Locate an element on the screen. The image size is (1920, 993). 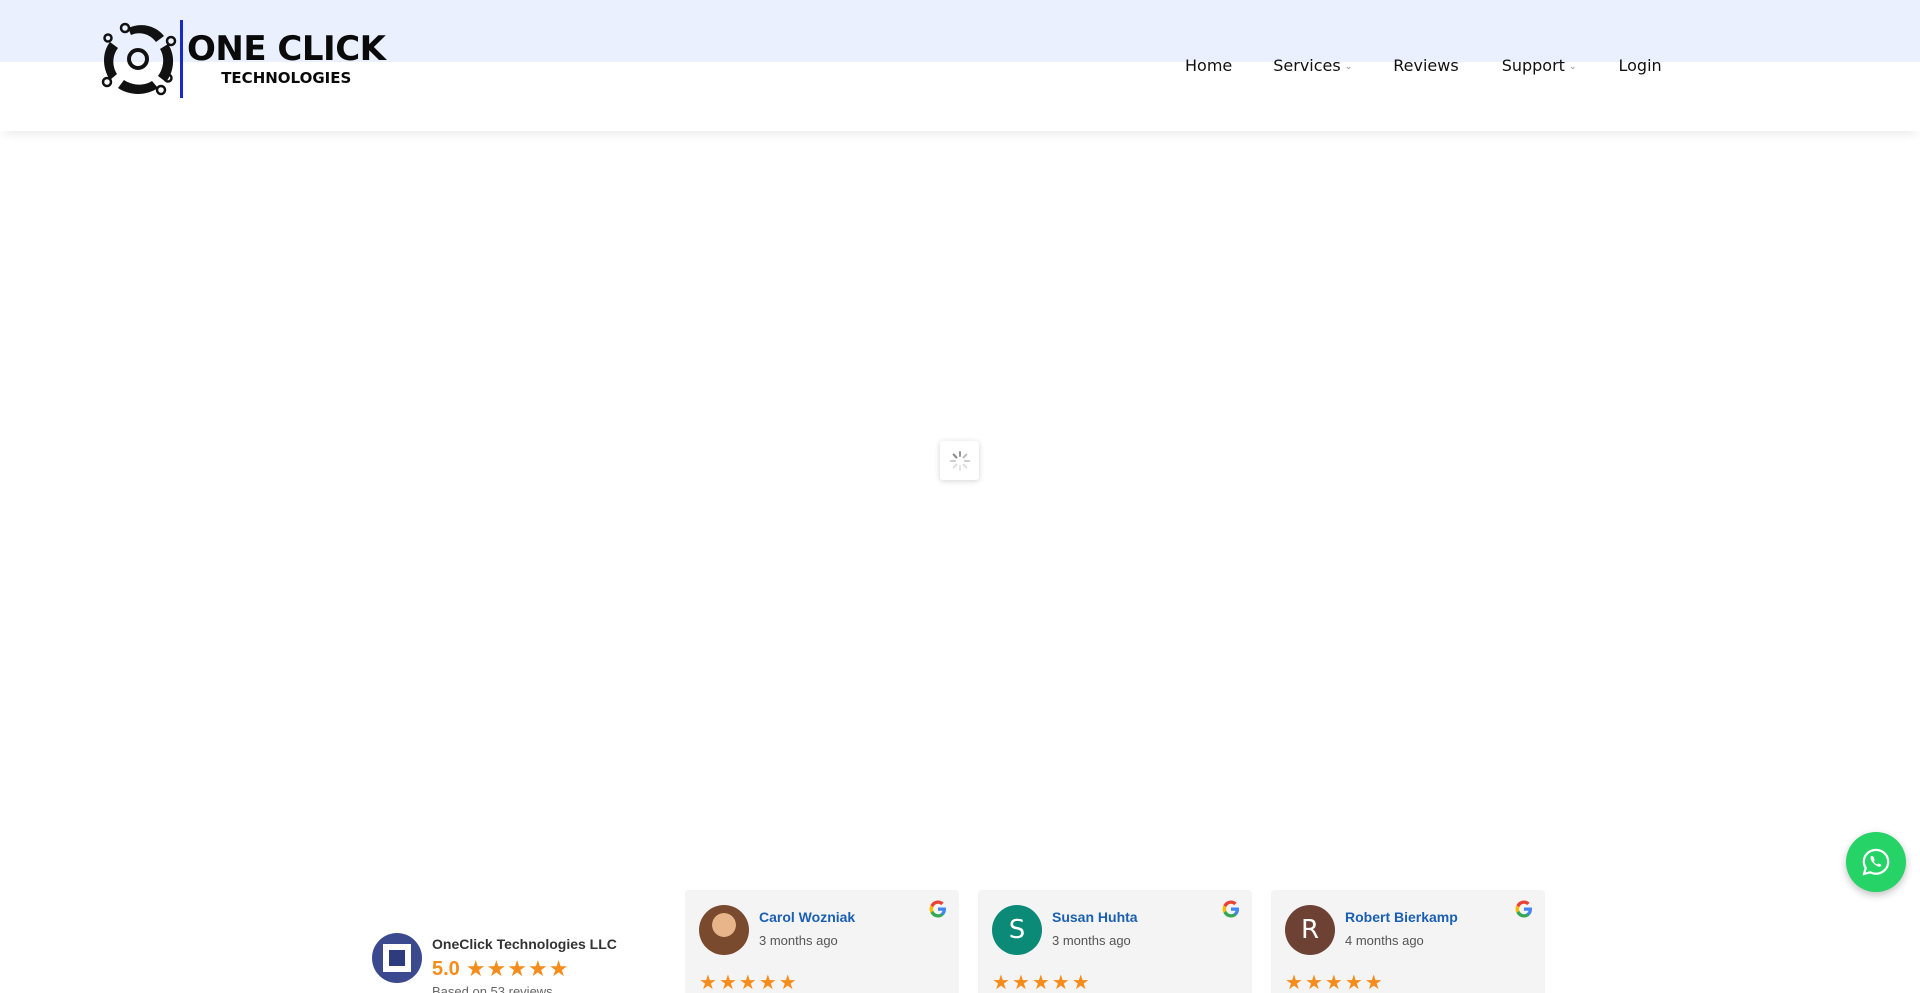
avatar: S is located at coordinates (1017, 930).